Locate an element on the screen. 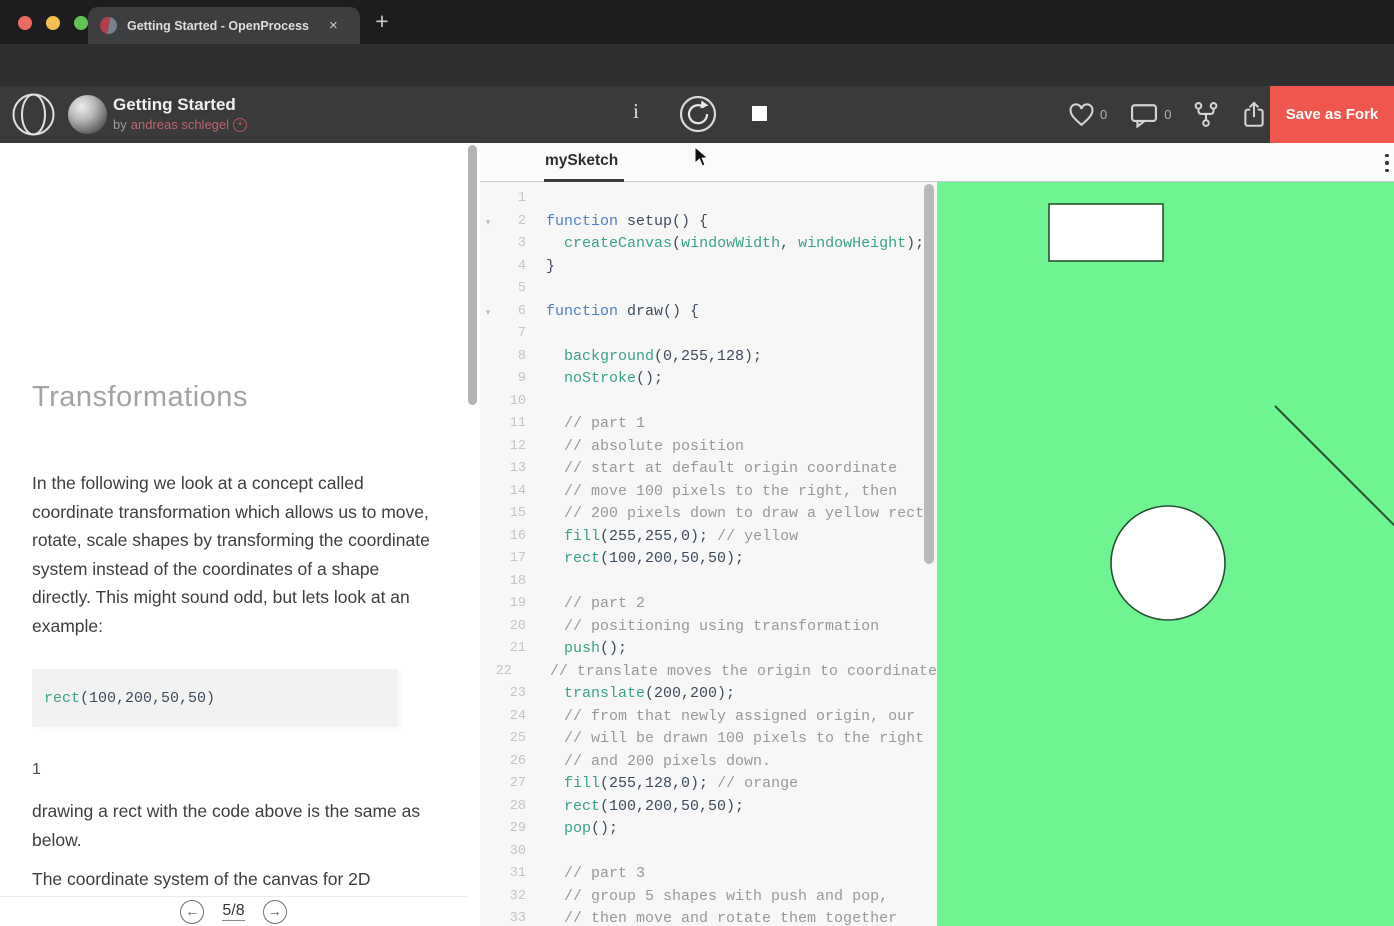 The width and height of the screenshot is (1394, 926). stop-sketch-button is located at coordinates (759, 113).